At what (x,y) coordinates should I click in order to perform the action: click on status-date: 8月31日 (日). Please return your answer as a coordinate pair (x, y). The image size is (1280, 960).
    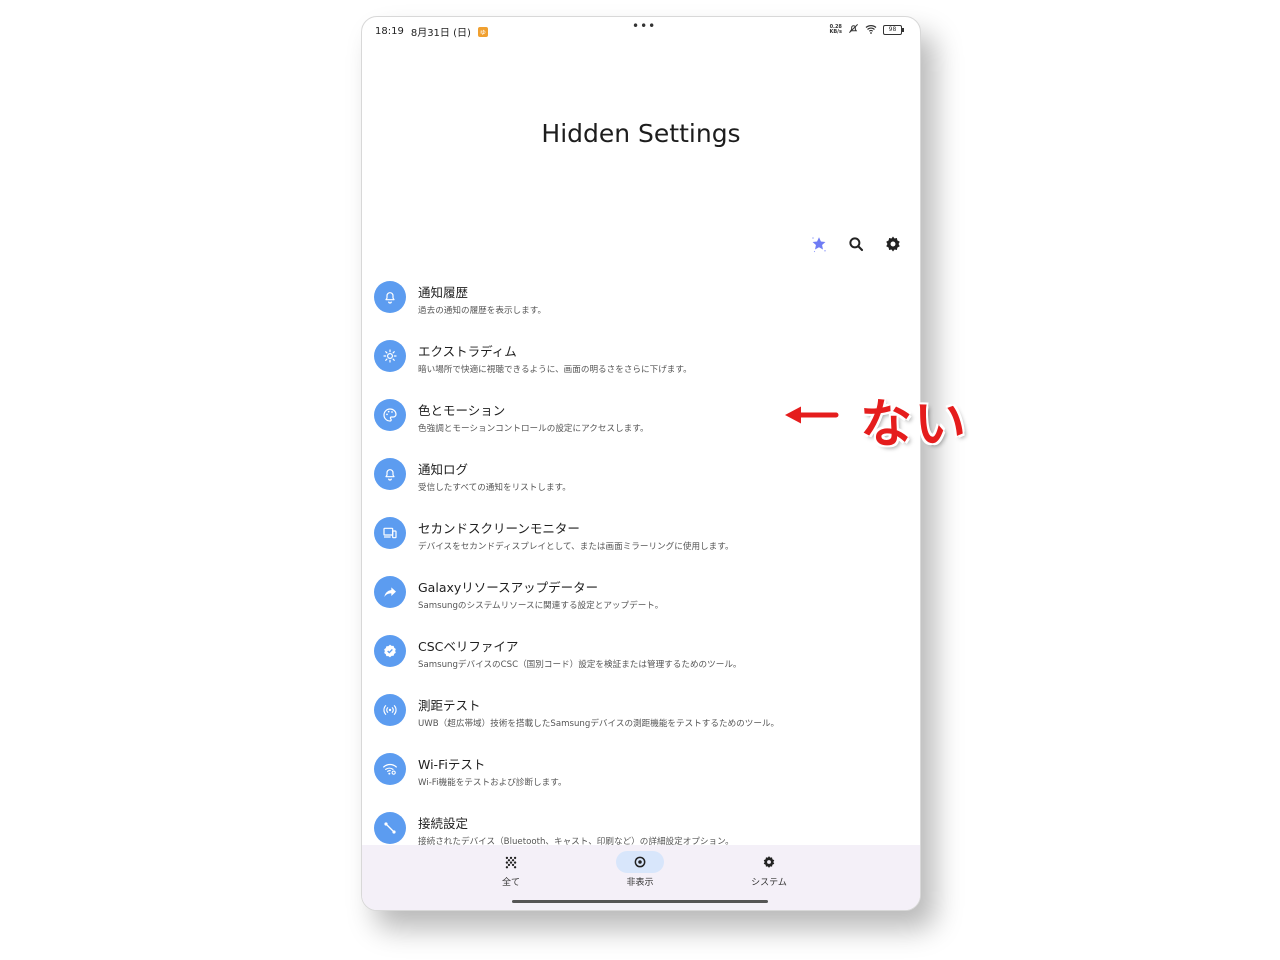
    Looking at the image, I should click on (440, 33).